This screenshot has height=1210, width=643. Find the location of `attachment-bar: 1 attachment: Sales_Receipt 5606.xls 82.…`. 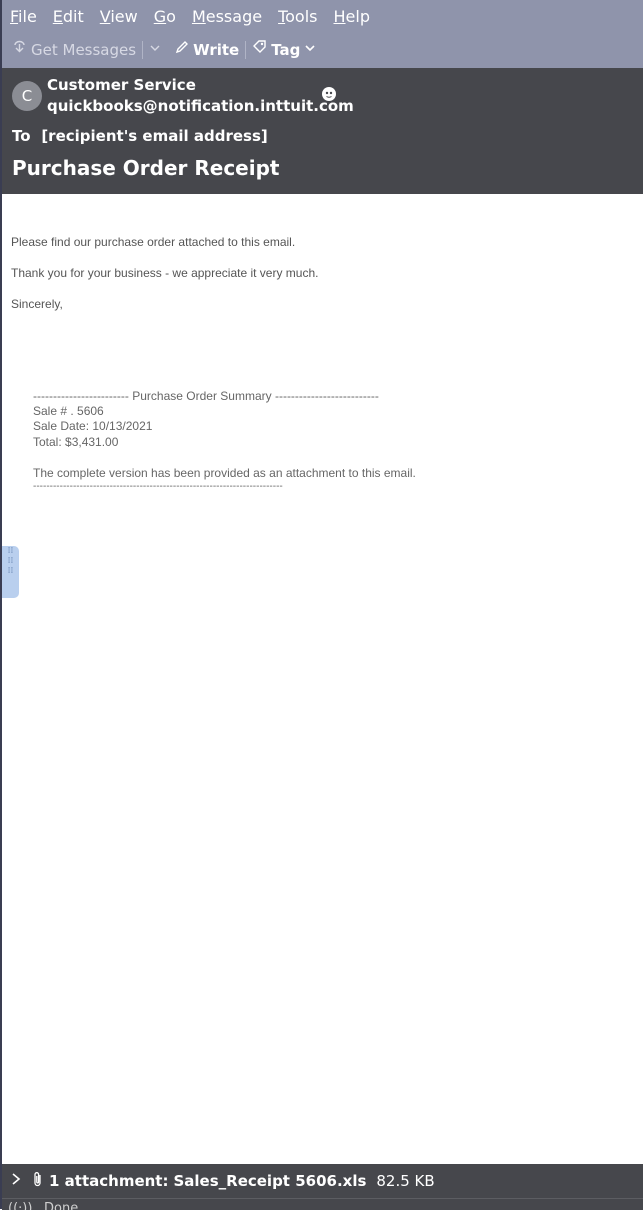

attachment-bar: 1 attachment: Sales_Receipt 5606.xls 82.… is located at coordinates (322, 1181).